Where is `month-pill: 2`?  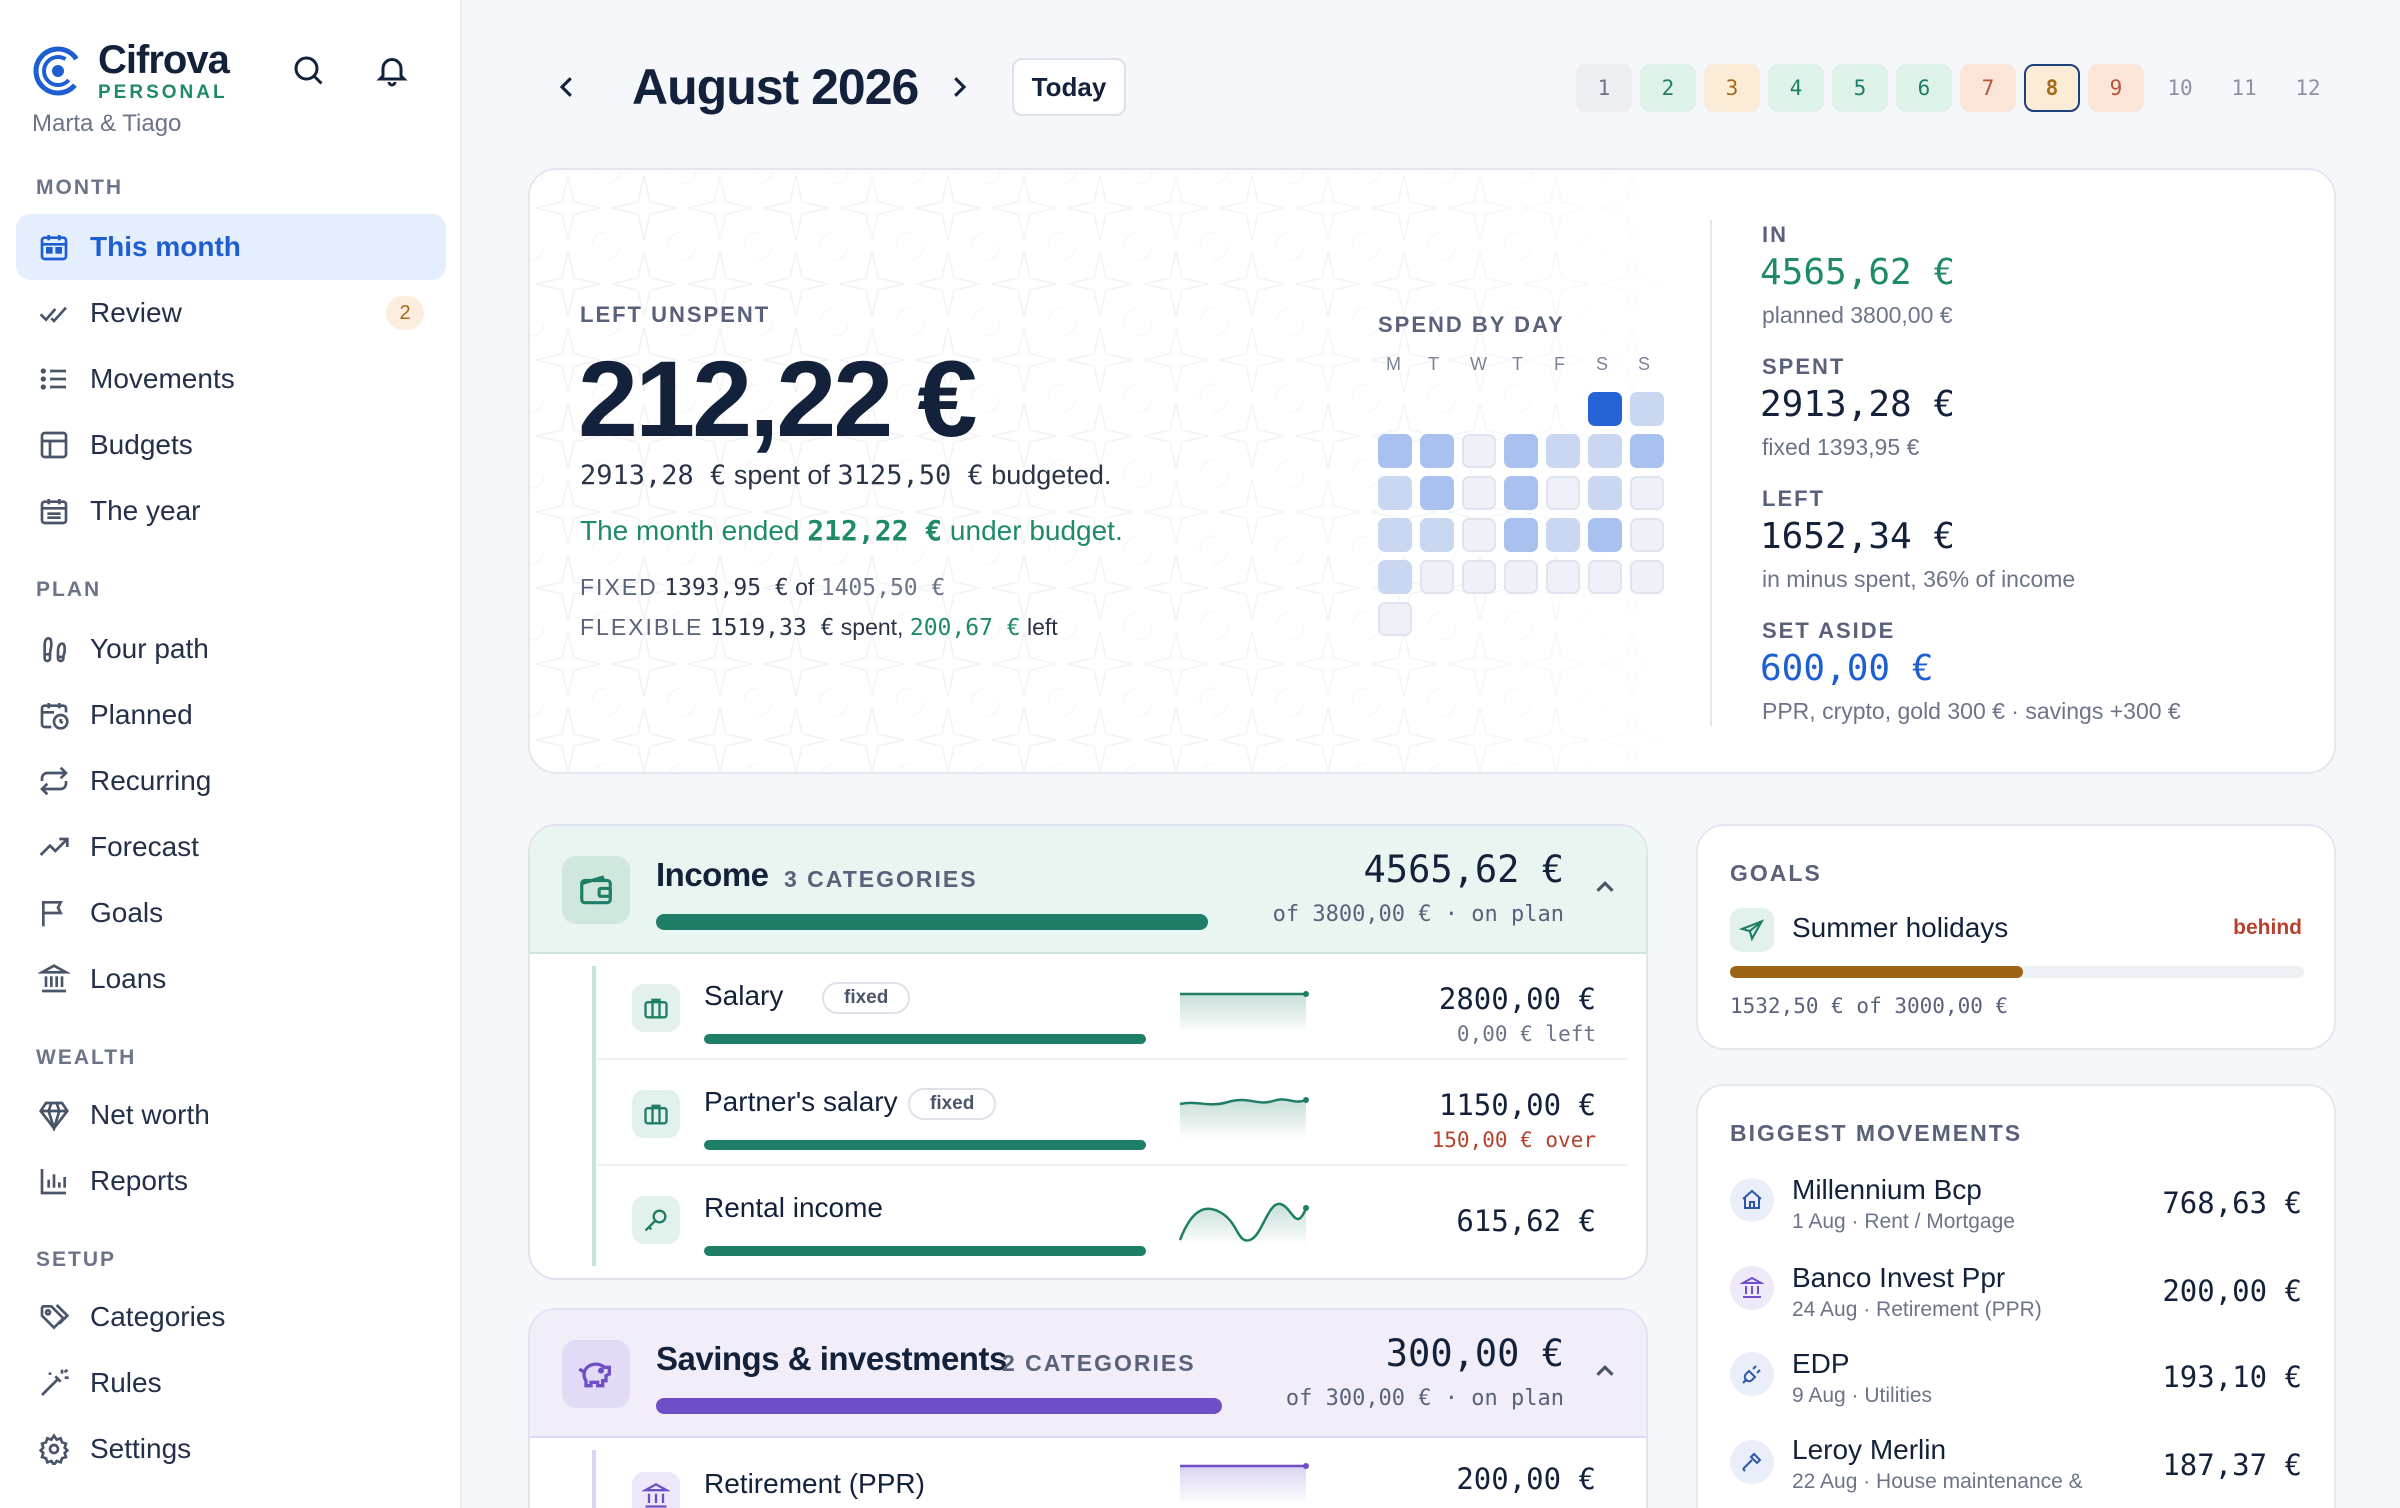 month-pill: 2 is located at coordinates (1668, 88).